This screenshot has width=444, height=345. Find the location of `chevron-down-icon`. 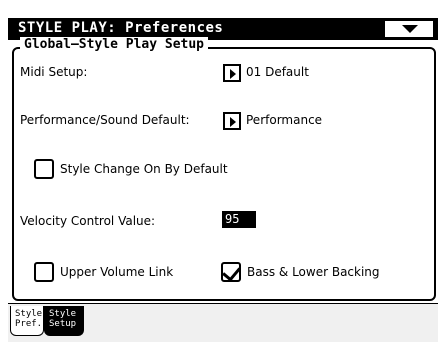

chevron-down-icon is located at coordinates (410, 29).